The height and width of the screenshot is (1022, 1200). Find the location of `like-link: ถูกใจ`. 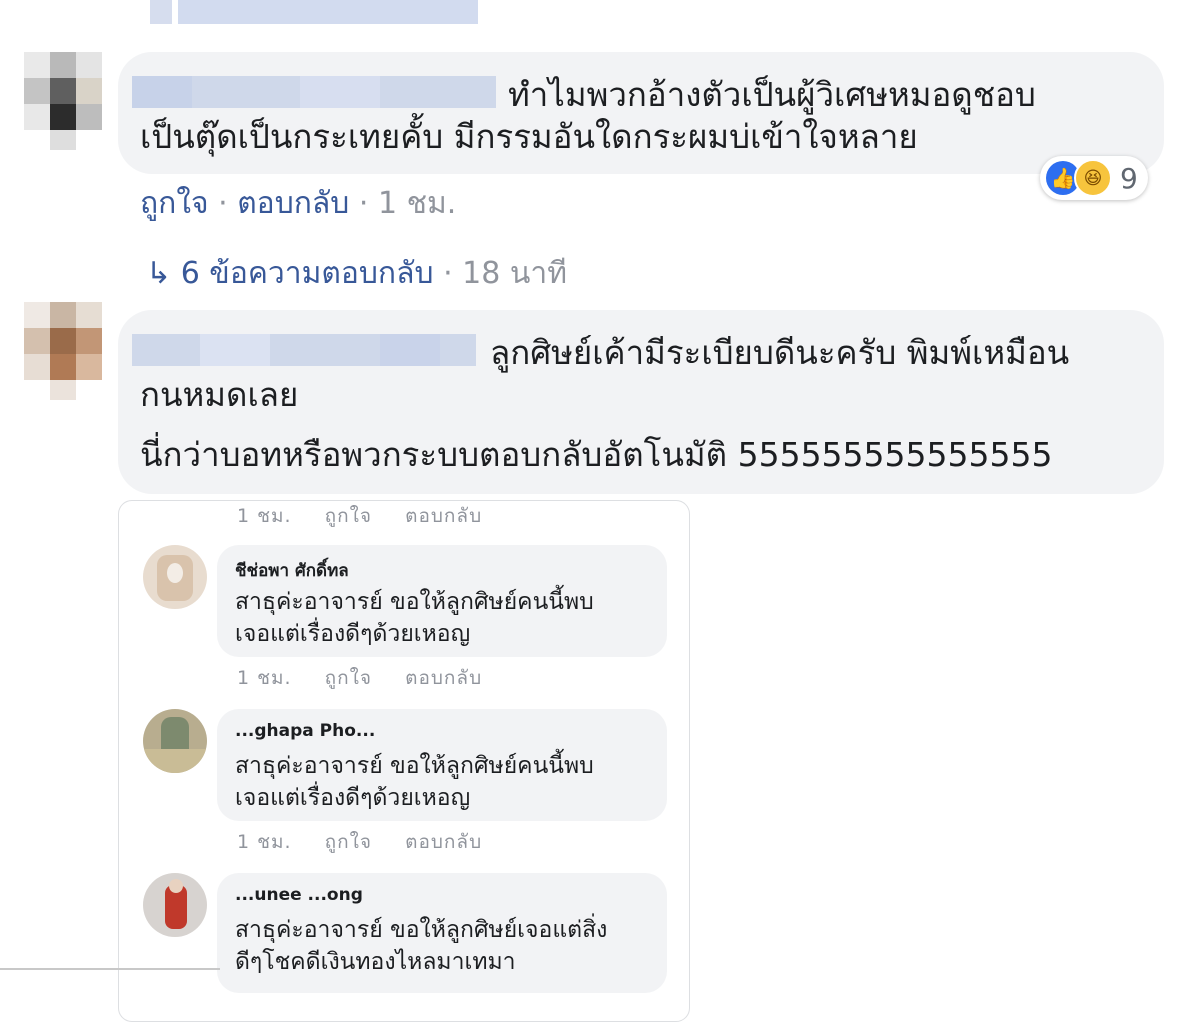

like-link: ถูกใจ is located at coordinates (174, 203).